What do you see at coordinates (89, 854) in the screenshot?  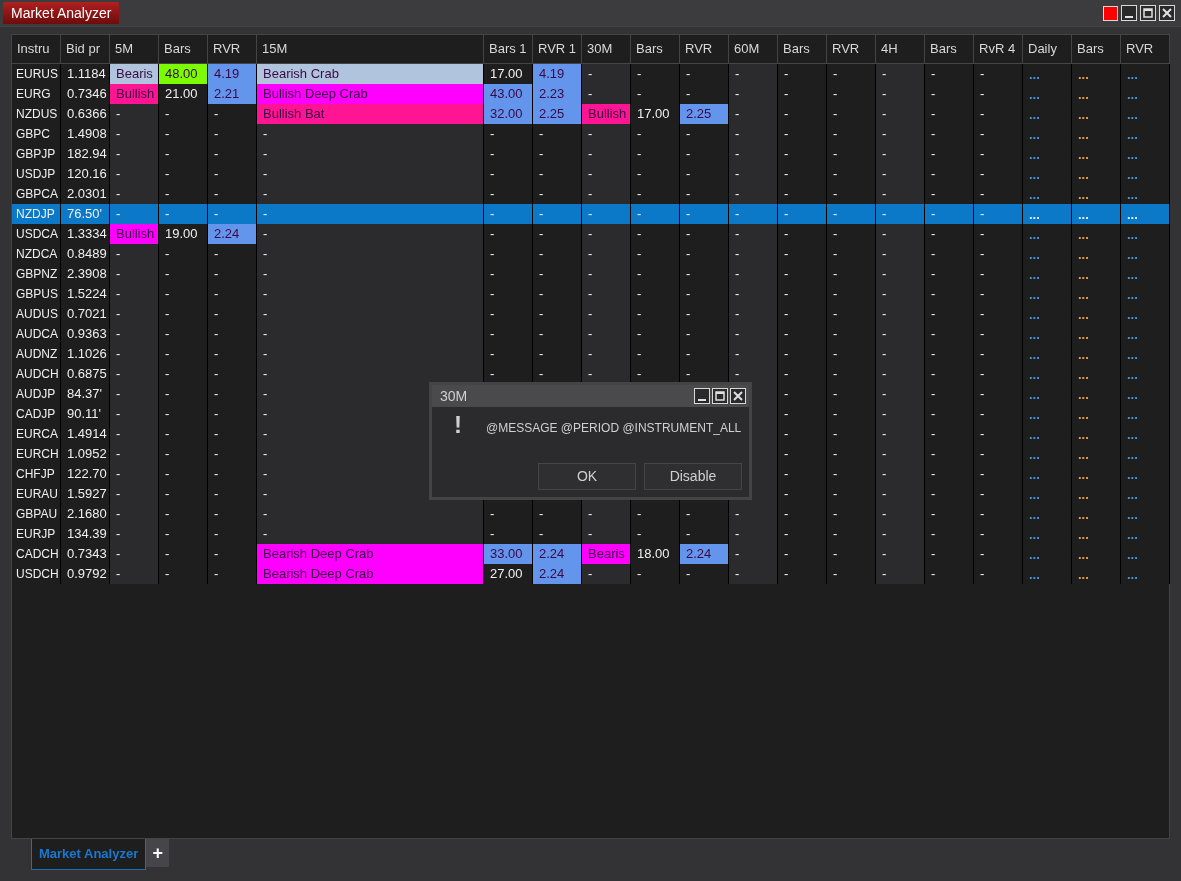 I see `bottom-tab: Market Analyzer` at bounding box center [89, 854].